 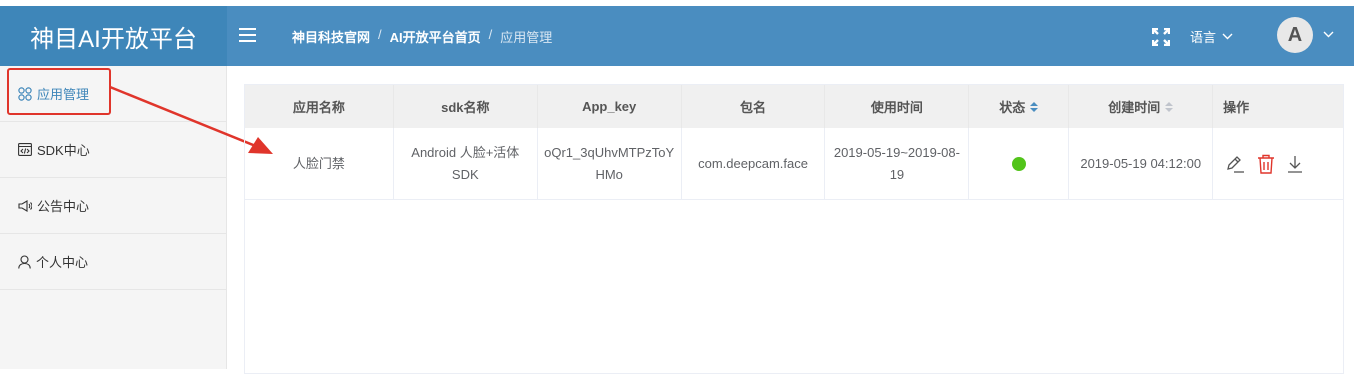 What do you see at coordinates (526, 37) in the screenshot?
I see `breadcrumb-current: 应用管理` at bounding box center [526, 37].